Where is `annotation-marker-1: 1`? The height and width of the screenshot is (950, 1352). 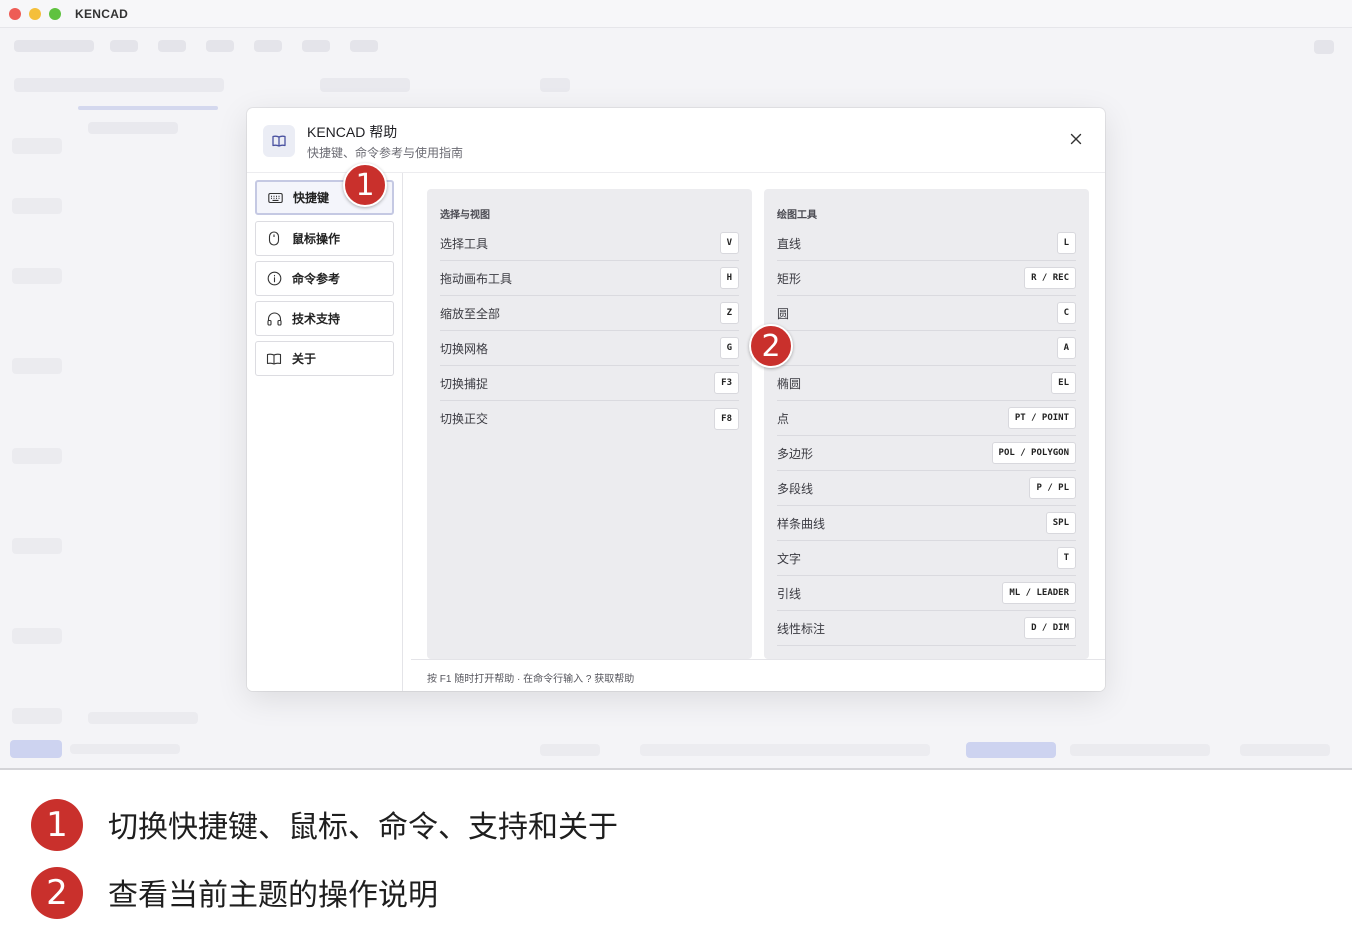 annotation-marker-1: 1 is located at coordinates (365, 185).